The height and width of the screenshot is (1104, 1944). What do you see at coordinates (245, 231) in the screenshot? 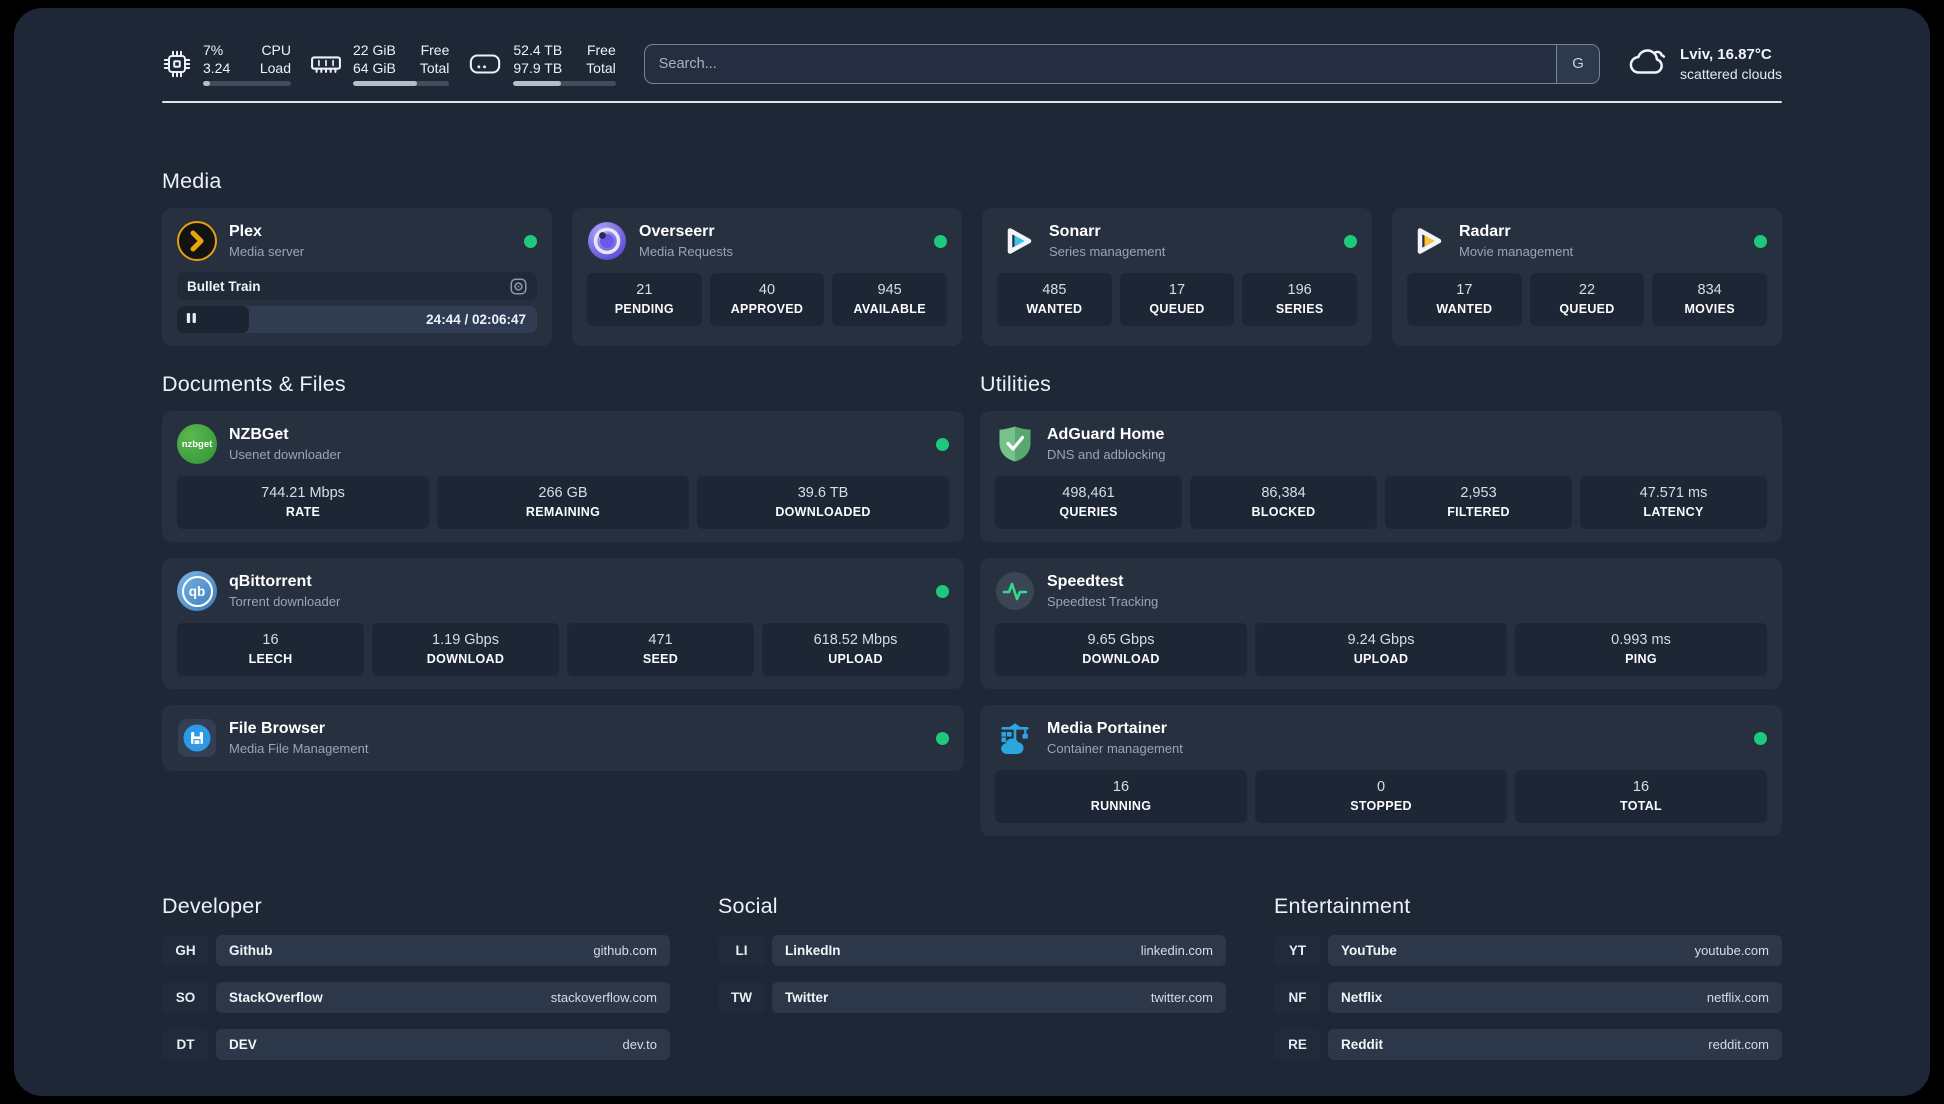
I see `app-name: Plex` at bounding box center [245, 231].